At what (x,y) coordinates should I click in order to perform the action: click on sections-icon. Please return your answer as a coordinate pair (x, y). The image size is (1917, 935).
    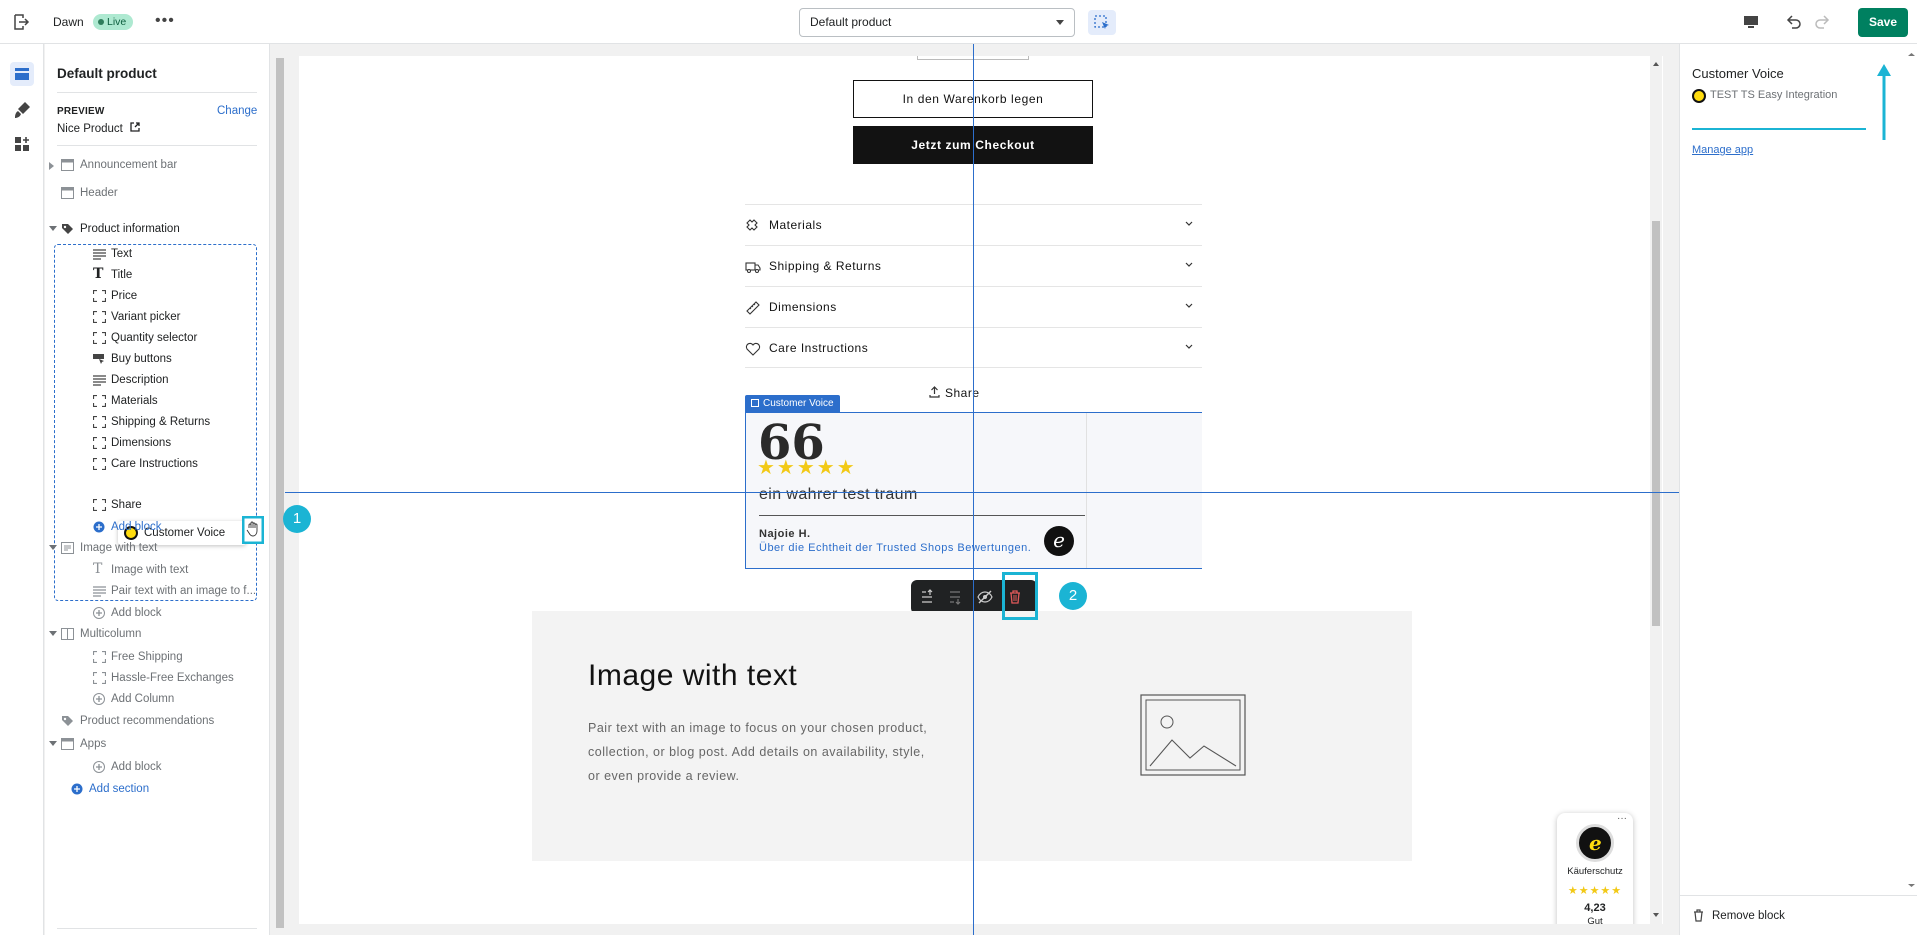
    Looking at the image, I should click on (22, 74).